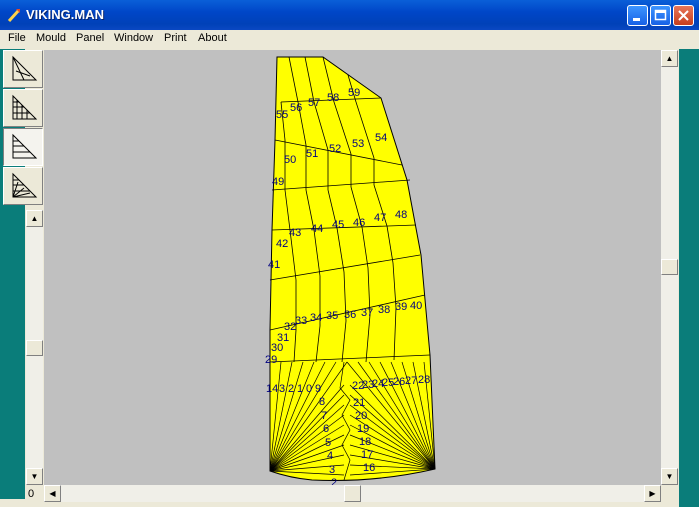 This screenshot has width=699, height=507. Describe the element at coordinates (17, 38) in the screenshot. I see `menu-file: File` at that location.